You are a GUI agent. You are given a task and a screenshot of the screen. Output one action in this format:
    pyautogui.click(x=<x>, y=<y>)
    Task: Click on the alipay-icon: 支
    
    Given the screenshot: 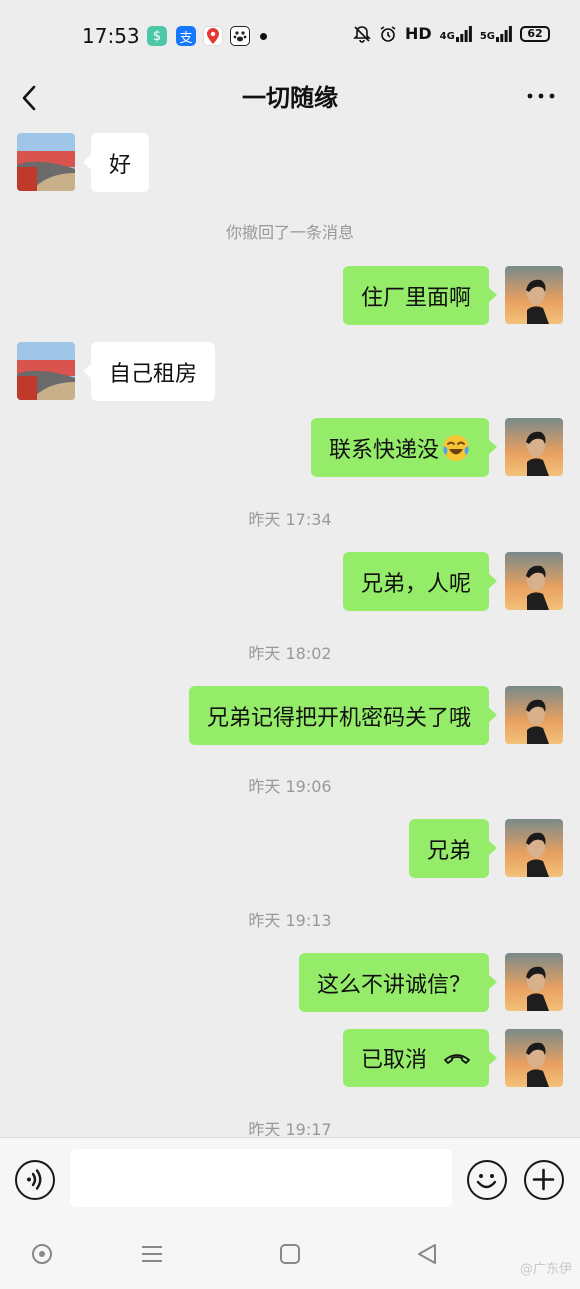 What is the action you would take?
    pyautogui.click(x=186, y=36)
    